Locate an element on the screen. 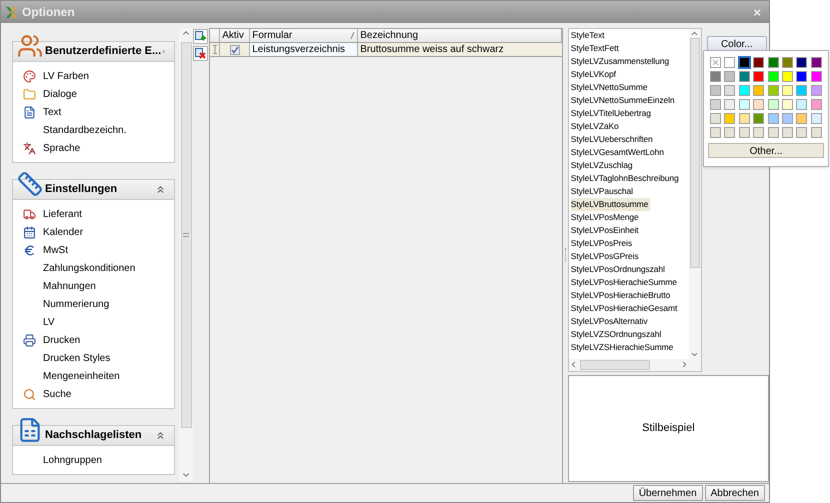 This screenshot has width=830, height=503. style-list-item: StyleLVZuschlag is located at coordinates (602, 165).